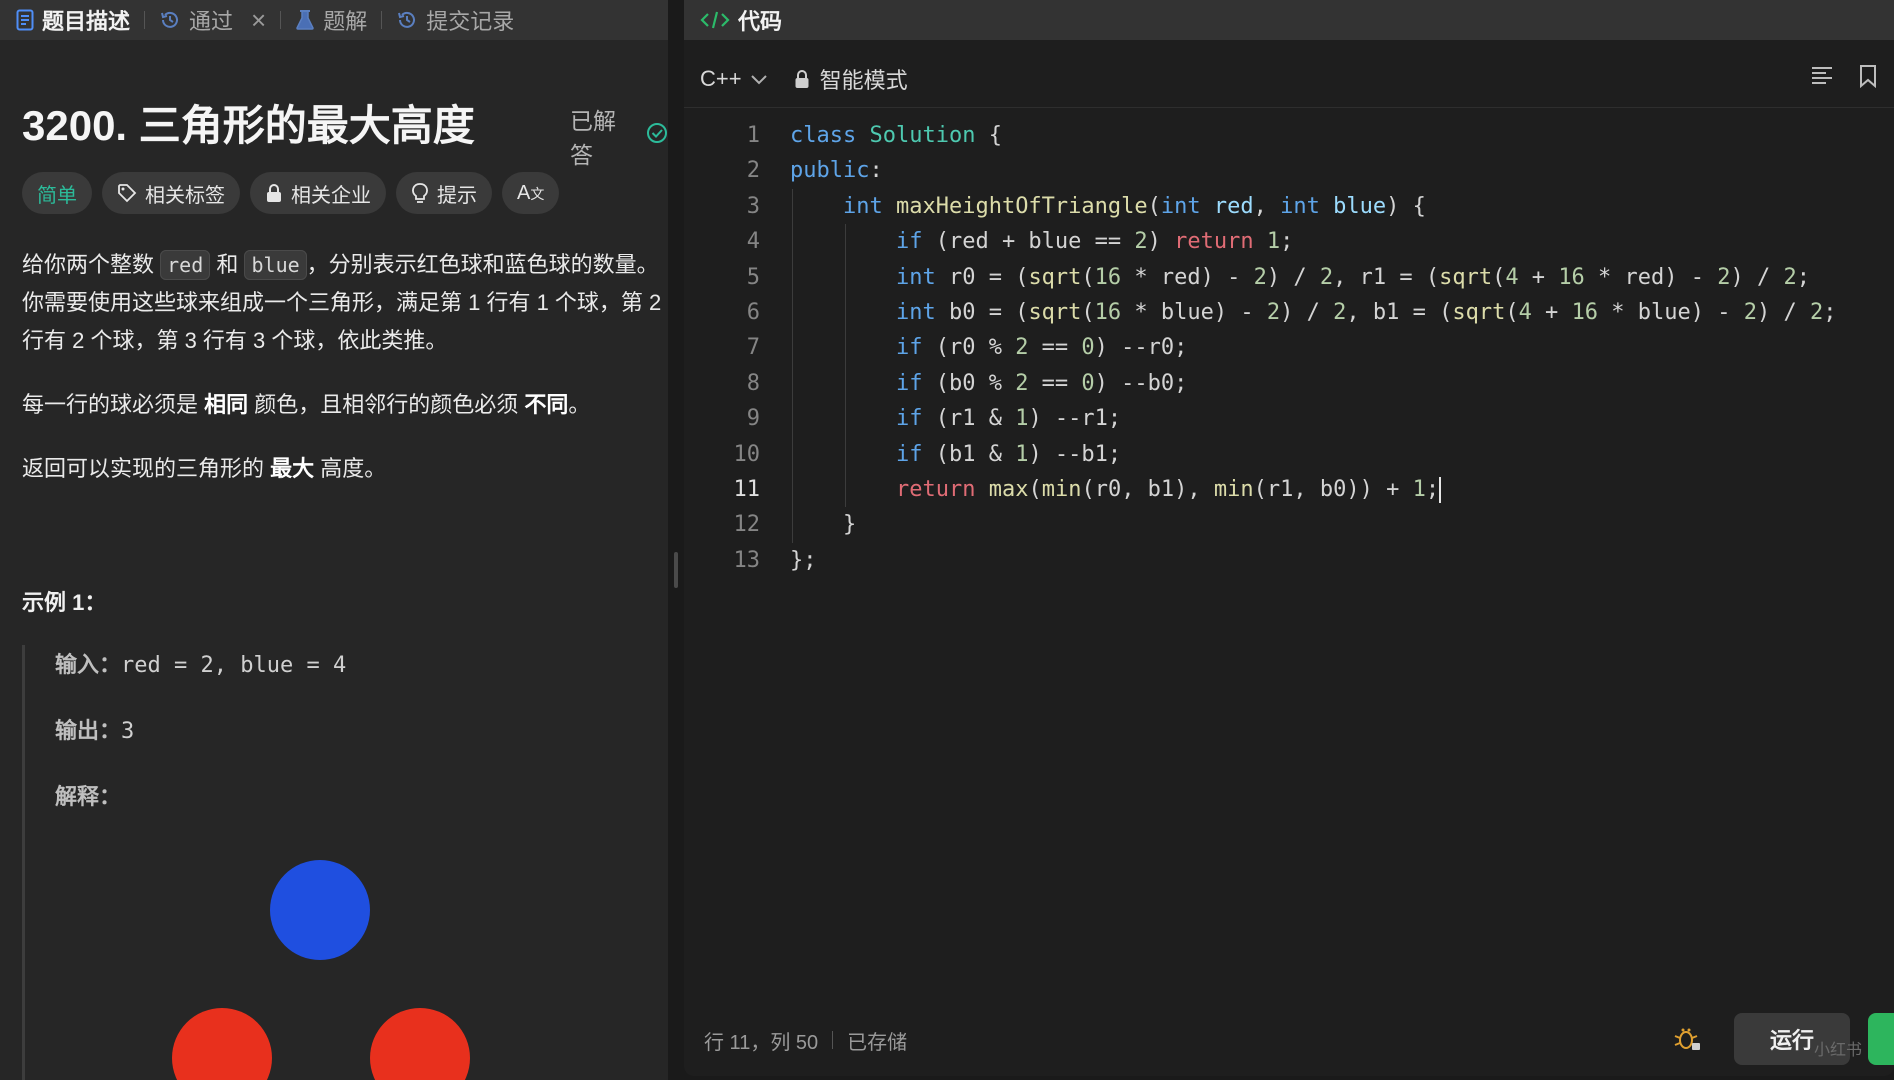 The height and width of the screenshot is (1080, 1894). I want to click on example-title: 示例 1：, so click(64, 602).